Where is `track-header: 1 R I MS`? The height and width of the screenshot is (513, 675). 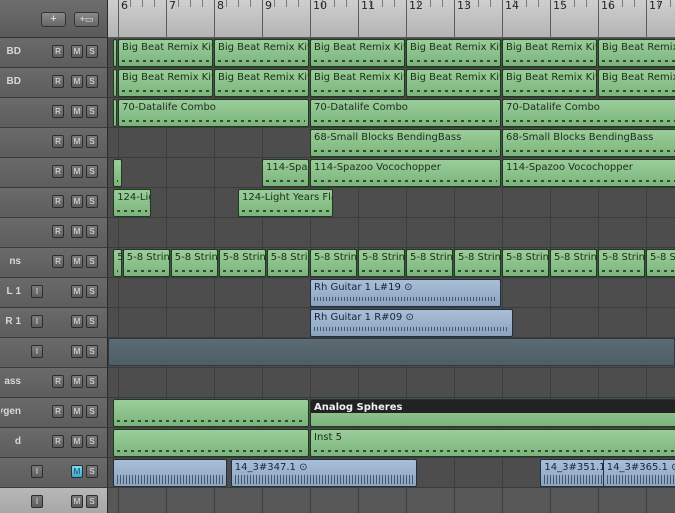 track-header: 1 R I MS is located at coordinates (54, 323).